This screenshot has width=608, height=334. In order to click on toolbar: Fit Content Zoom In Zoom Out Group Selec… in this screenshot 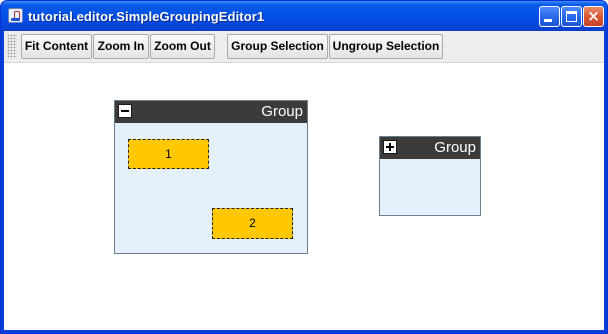, I will do `click(304, 47)`.